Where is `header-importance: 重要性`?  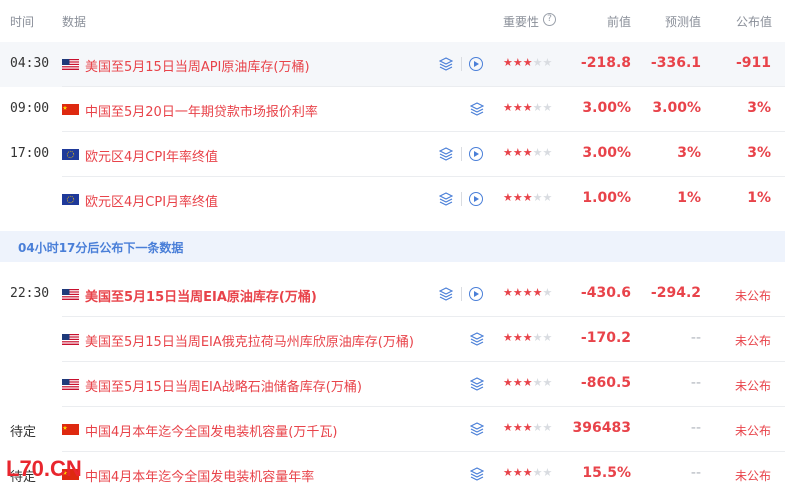
header-importance: 重要性 is located at coordinates (521, 22).